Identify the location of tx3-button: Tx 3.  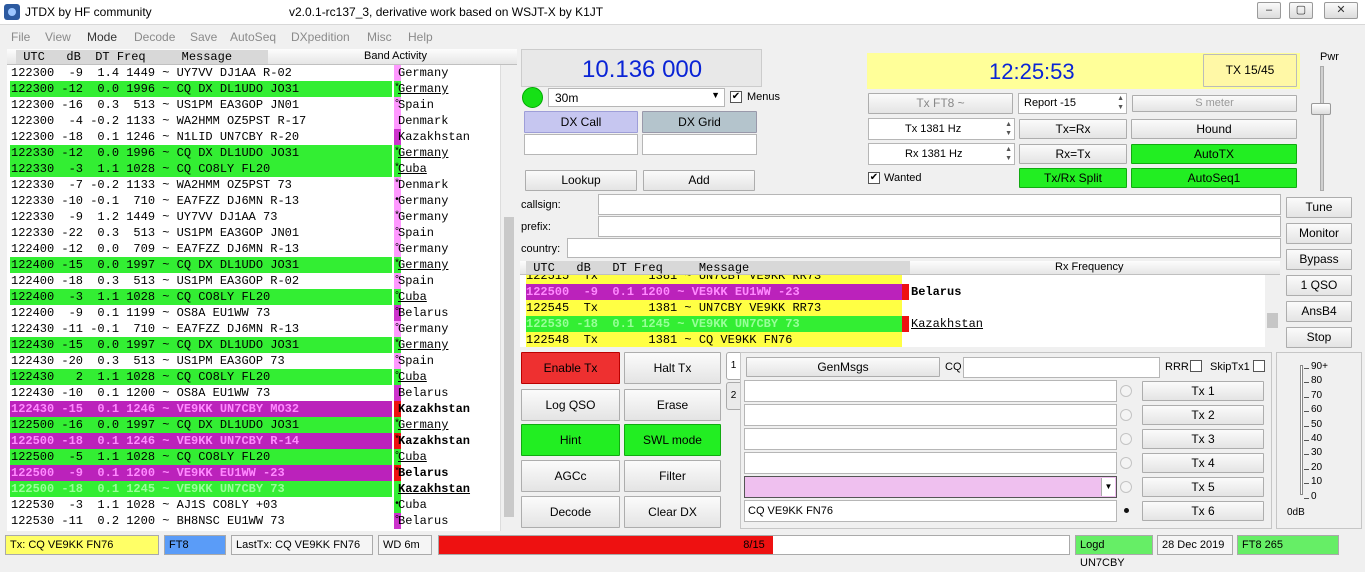
(1203, 439).